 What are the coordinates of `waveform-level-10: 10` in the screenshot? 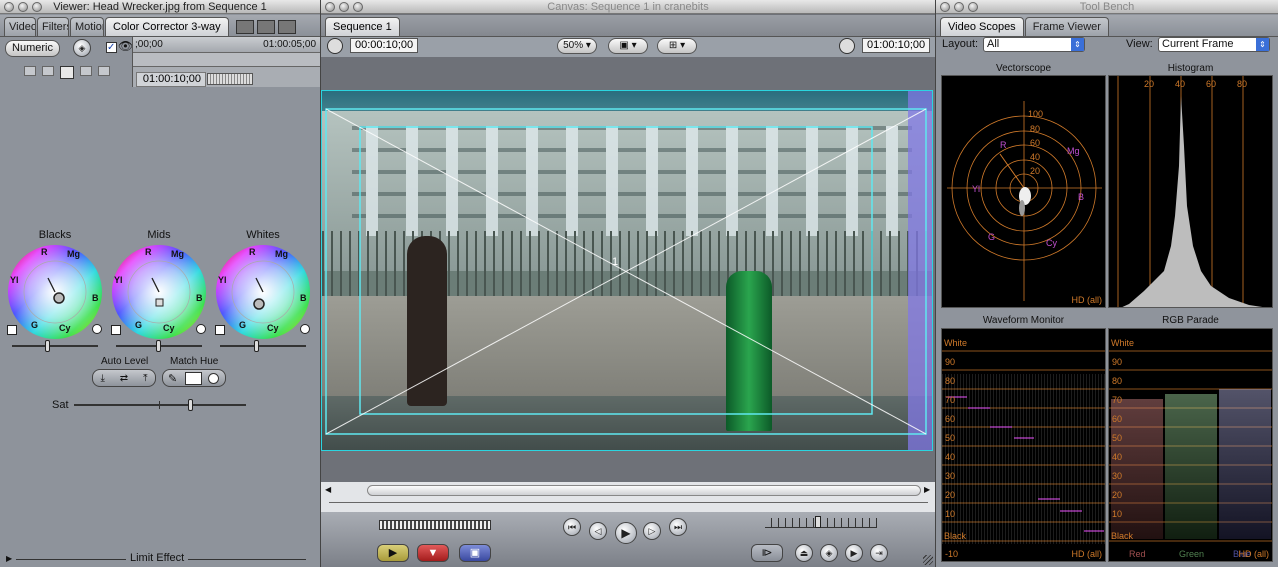 It's located at (950, 514).